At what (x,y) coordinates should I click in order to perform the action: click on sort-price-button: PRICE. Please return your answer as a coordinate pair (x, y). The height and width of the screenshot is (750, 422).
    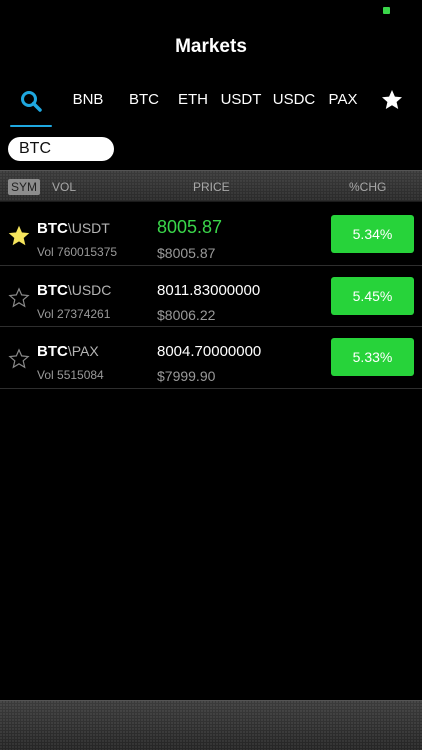
    Looking at the image, I should click on (211, 187).